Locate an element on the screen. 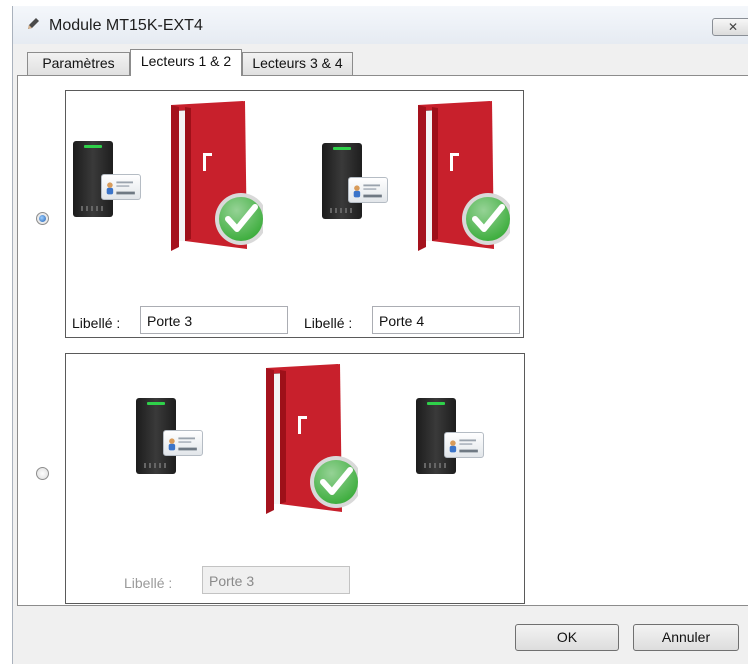  pencil-icon is located at coordinates (33, 24).